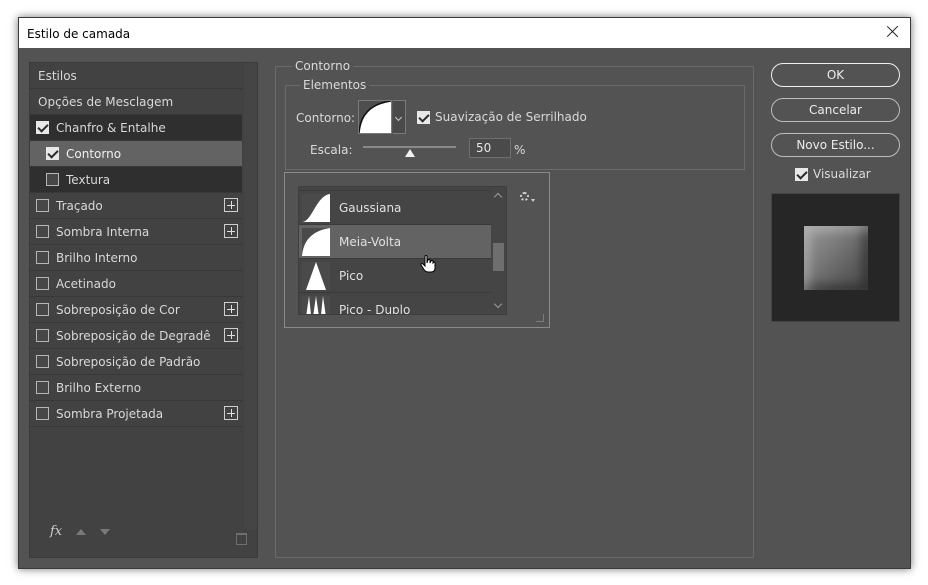  I want to click on outer-glow-checkbox, so click(42, 387).